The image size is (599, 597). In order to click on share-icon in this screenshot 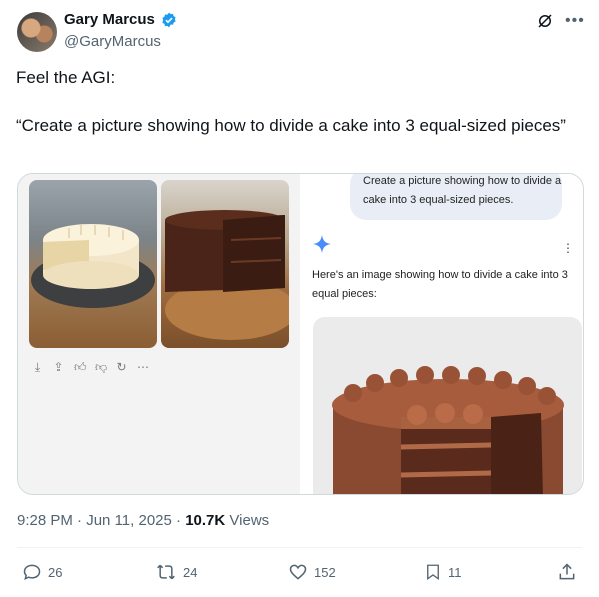, I will do `click(567, 571)`.